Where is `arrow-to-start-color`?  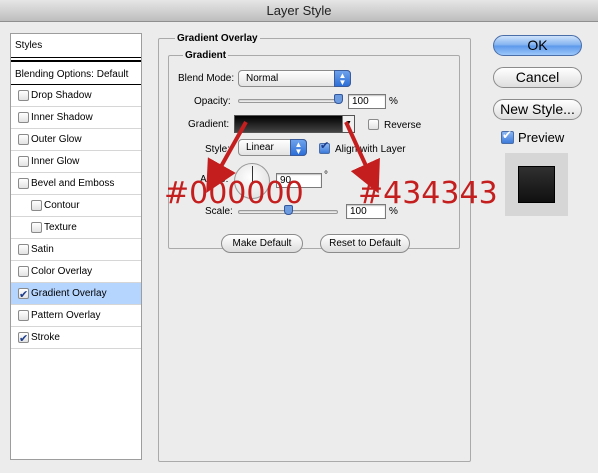
arrow-to-start-color is located at coordinates (227, 157).